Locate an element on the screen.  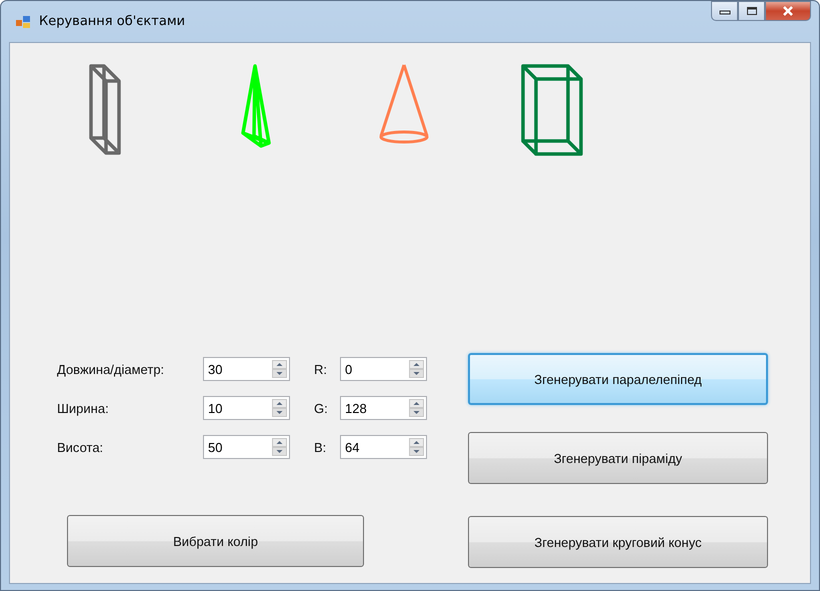
maximize-icon is located at coordinates (752, 11).